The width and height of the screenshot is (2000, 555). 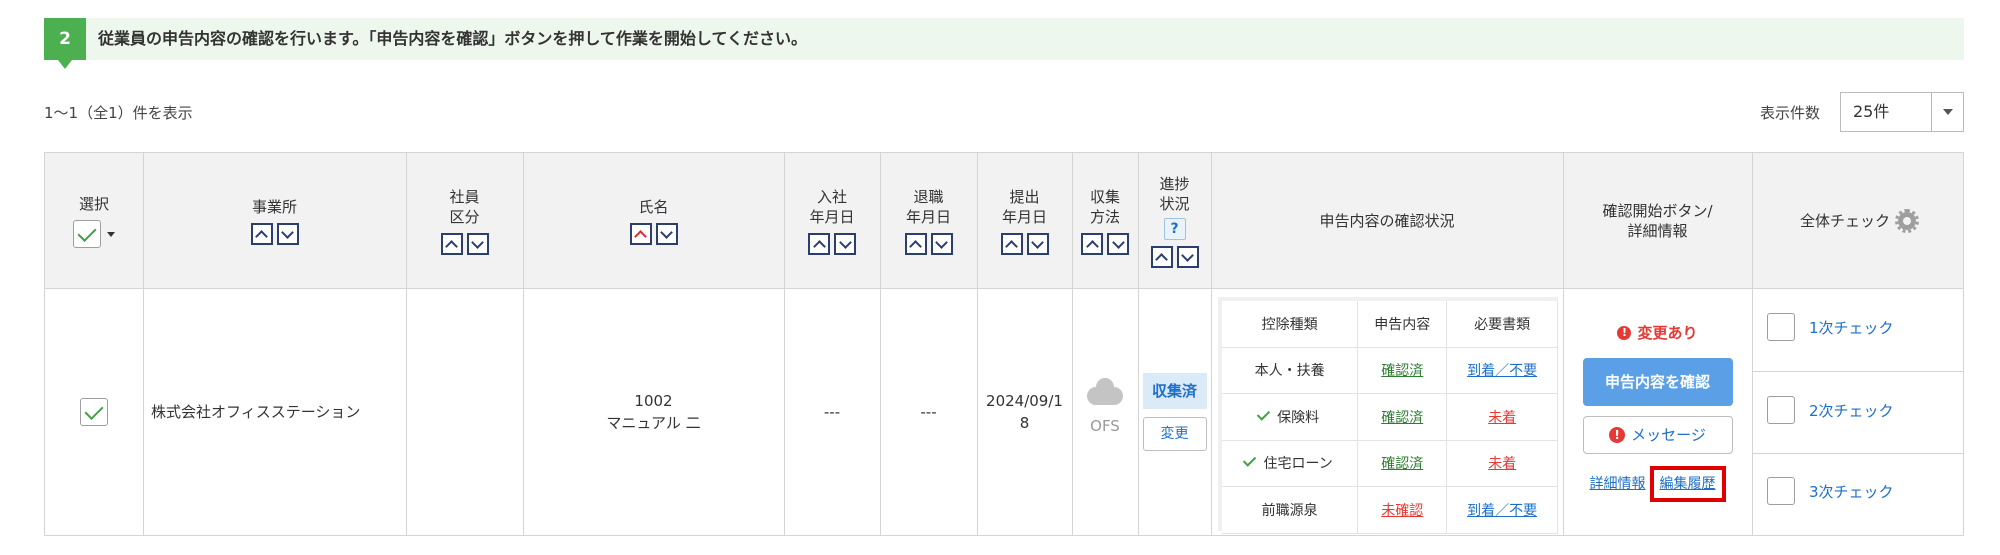 I want to click on header-submit-date: 提出 年月日, so click(x=1024, y=221).